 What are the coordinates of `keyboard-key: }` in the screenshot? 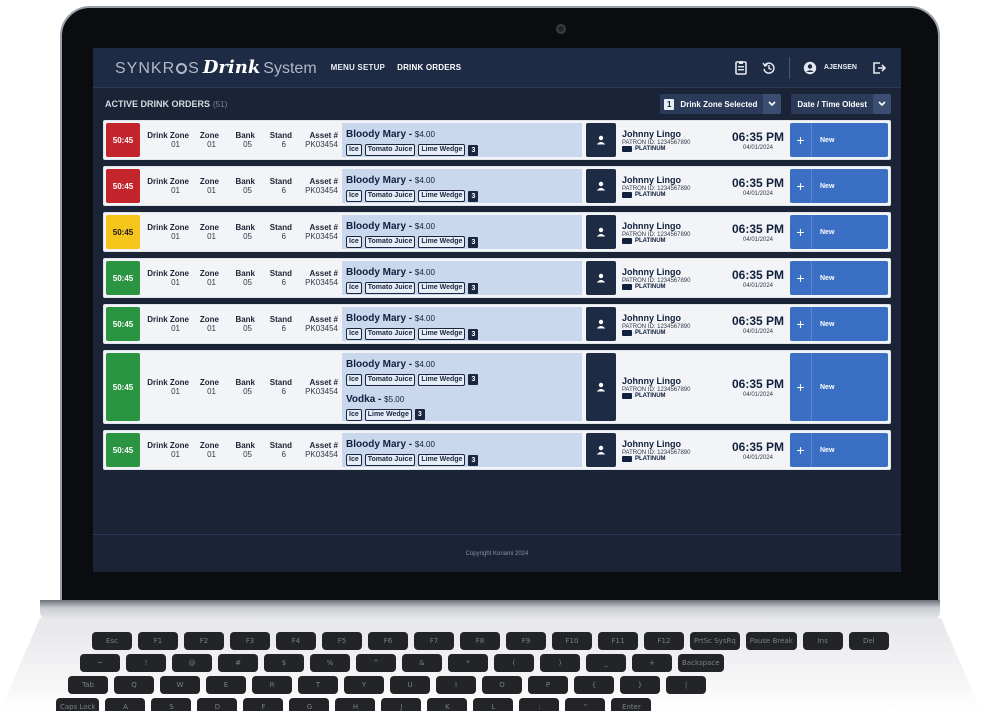 It's located at (640, 685).